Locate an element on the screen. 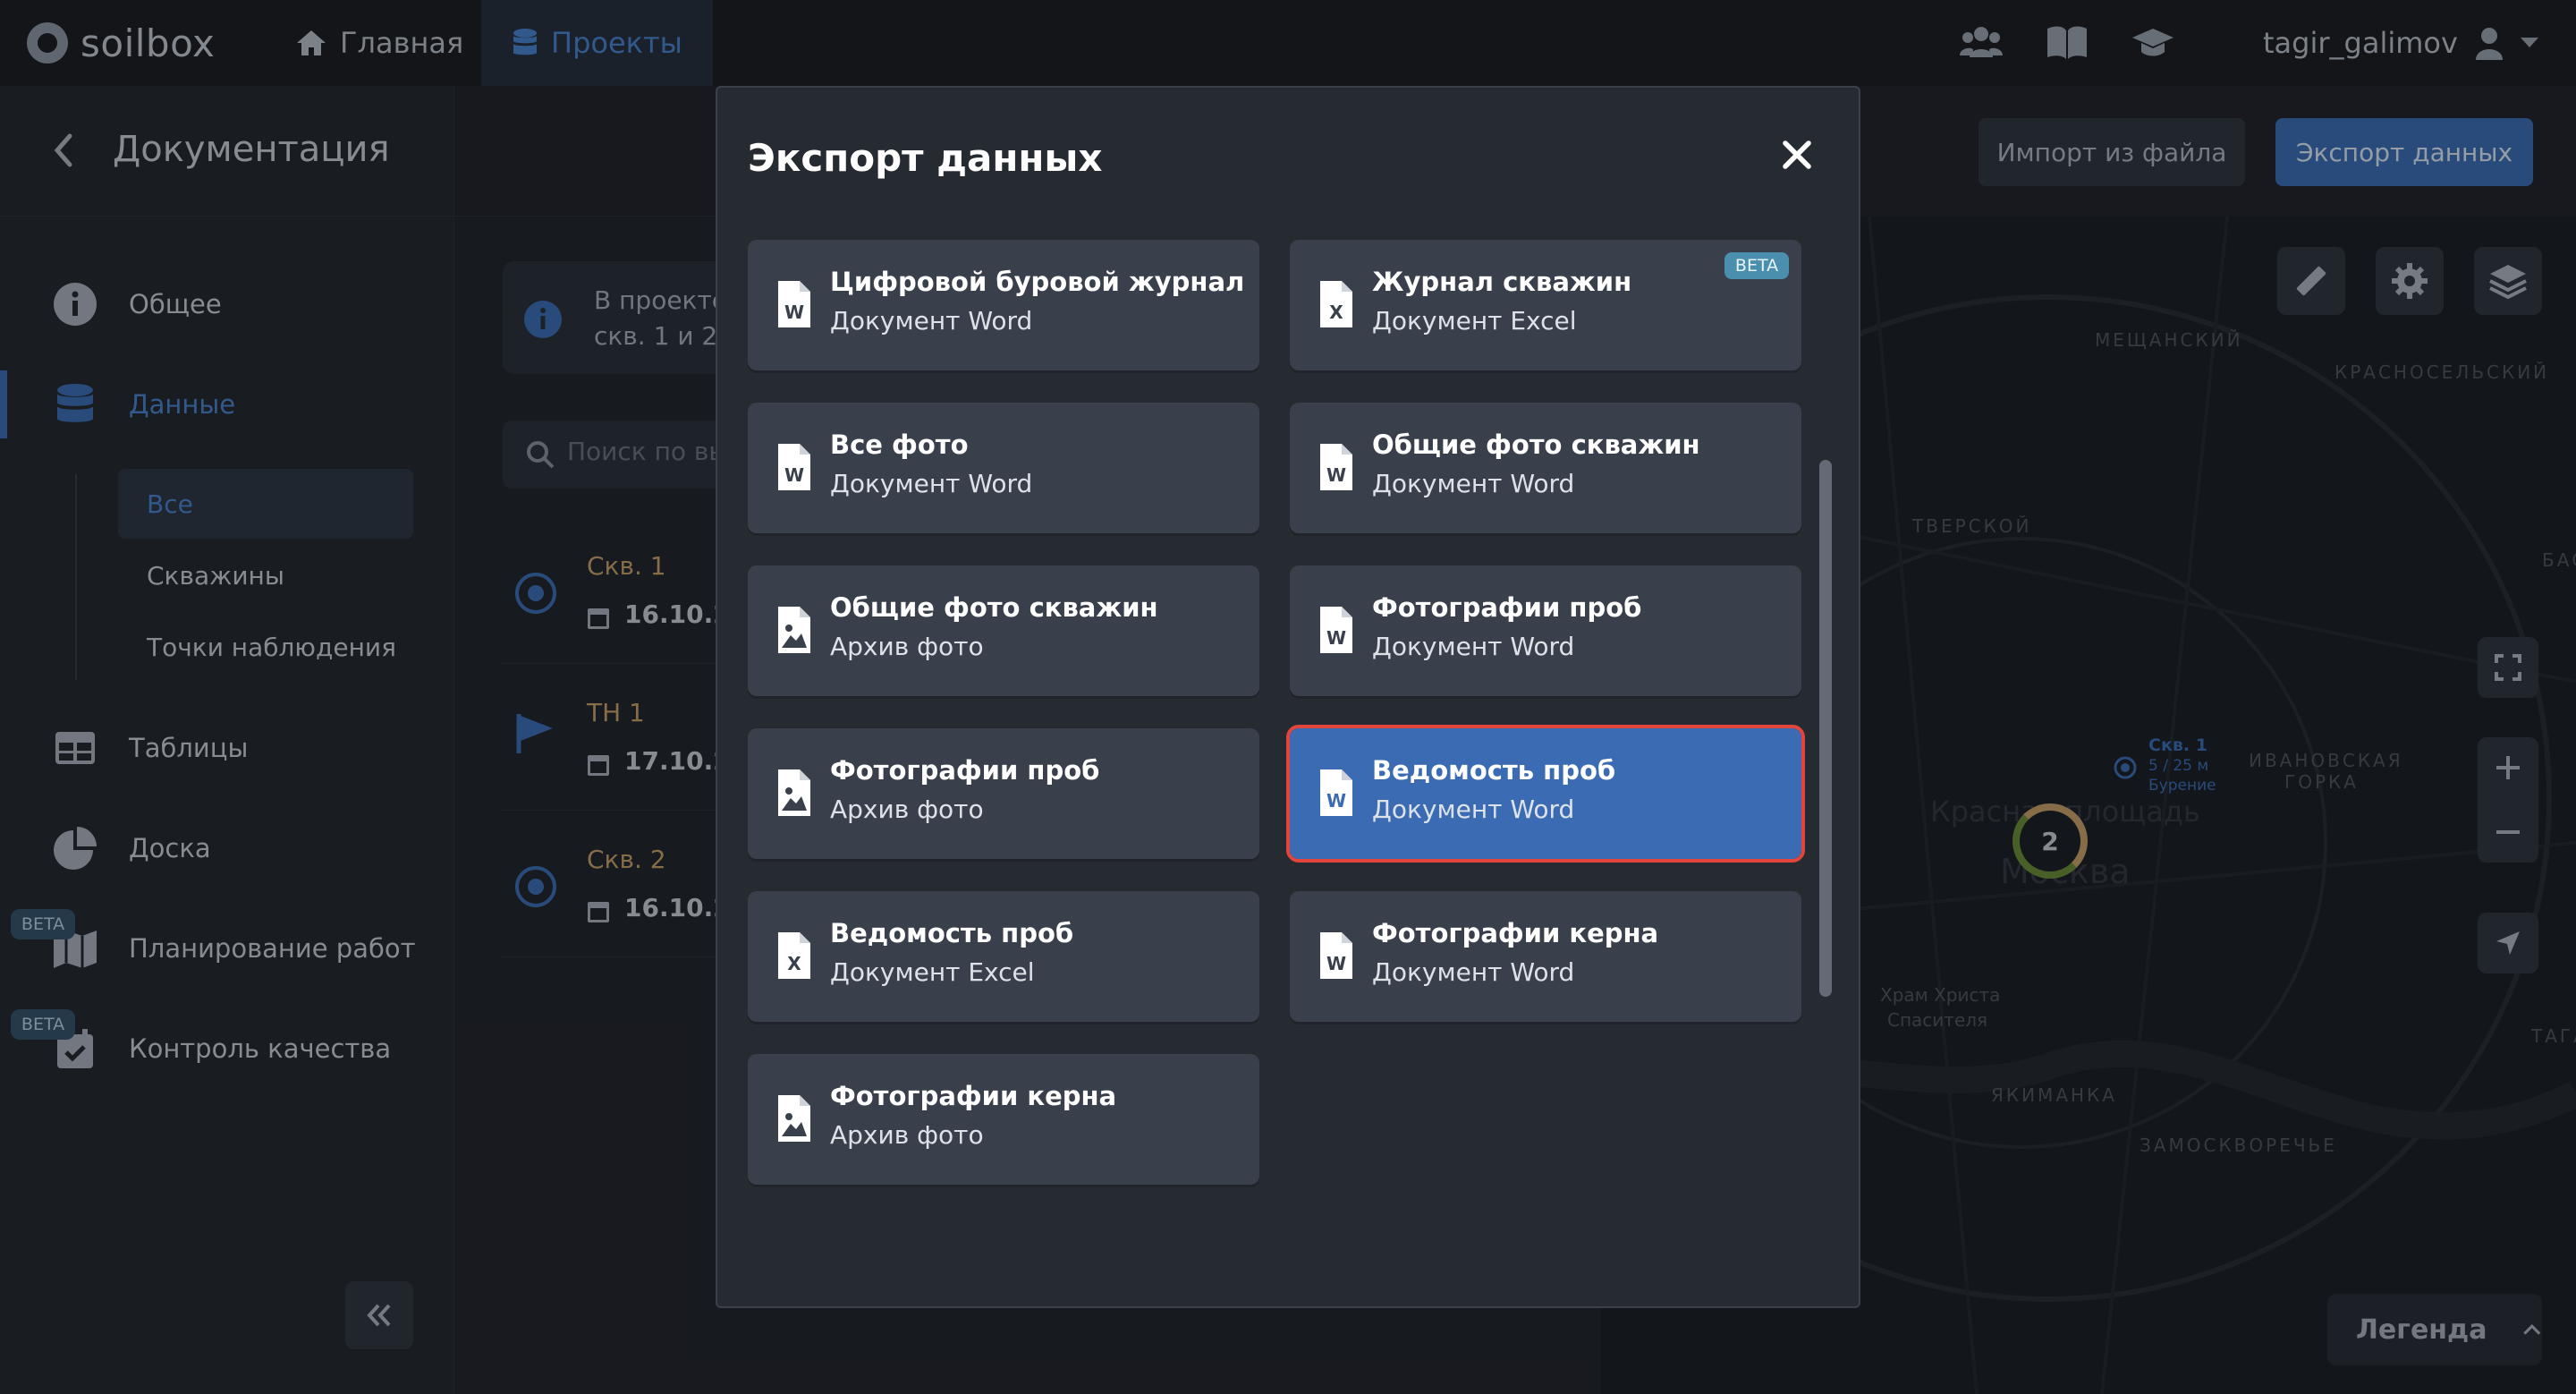 This screenshot has height=1394, width=2576. export-tile-well-log-excel: X Журнал скважин Документ Excel BETA is located at coordinates (1545, 305).